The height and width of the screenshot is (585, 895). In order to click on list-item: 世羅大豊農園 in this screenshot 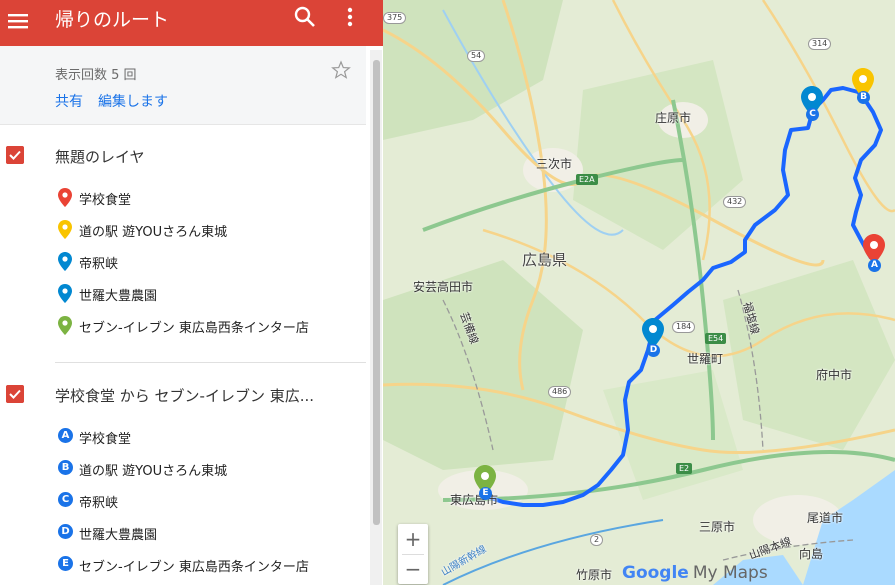, I will do `click(208, 293)`.